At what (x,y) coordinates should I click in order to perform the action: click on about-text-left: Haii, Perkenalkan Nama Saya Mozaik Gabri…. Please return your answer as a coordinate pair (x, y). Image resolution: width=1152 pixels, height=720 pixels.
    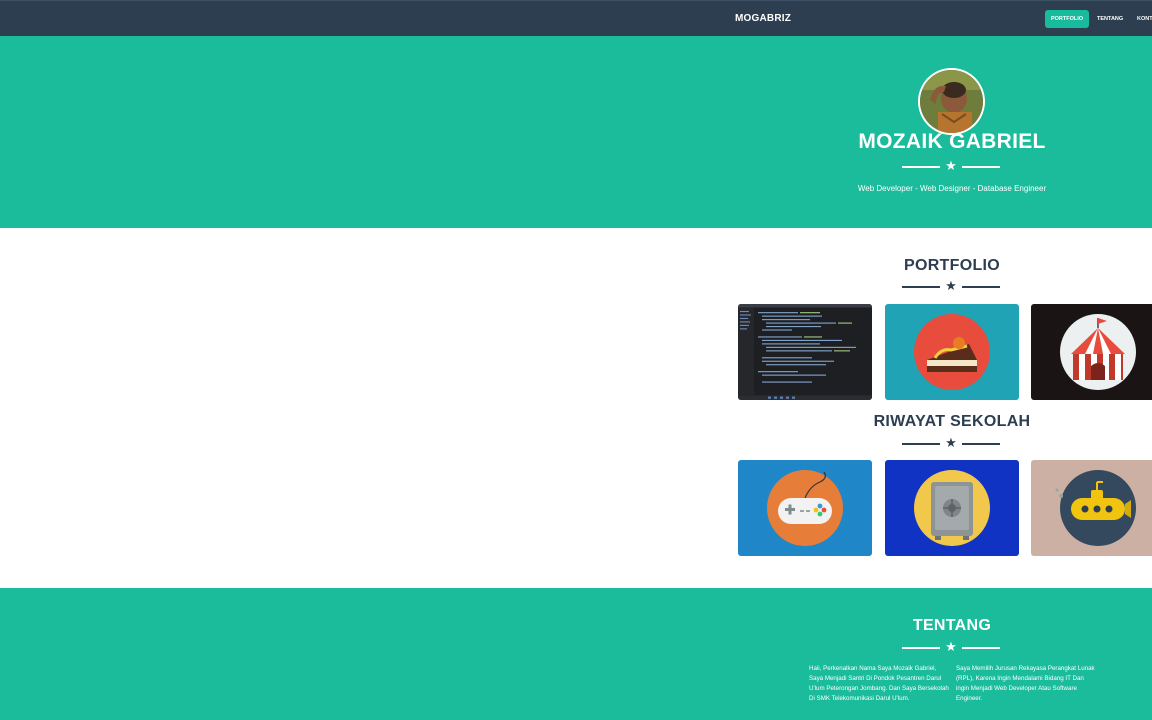
    Looking at the image, I should click on (879, 683).